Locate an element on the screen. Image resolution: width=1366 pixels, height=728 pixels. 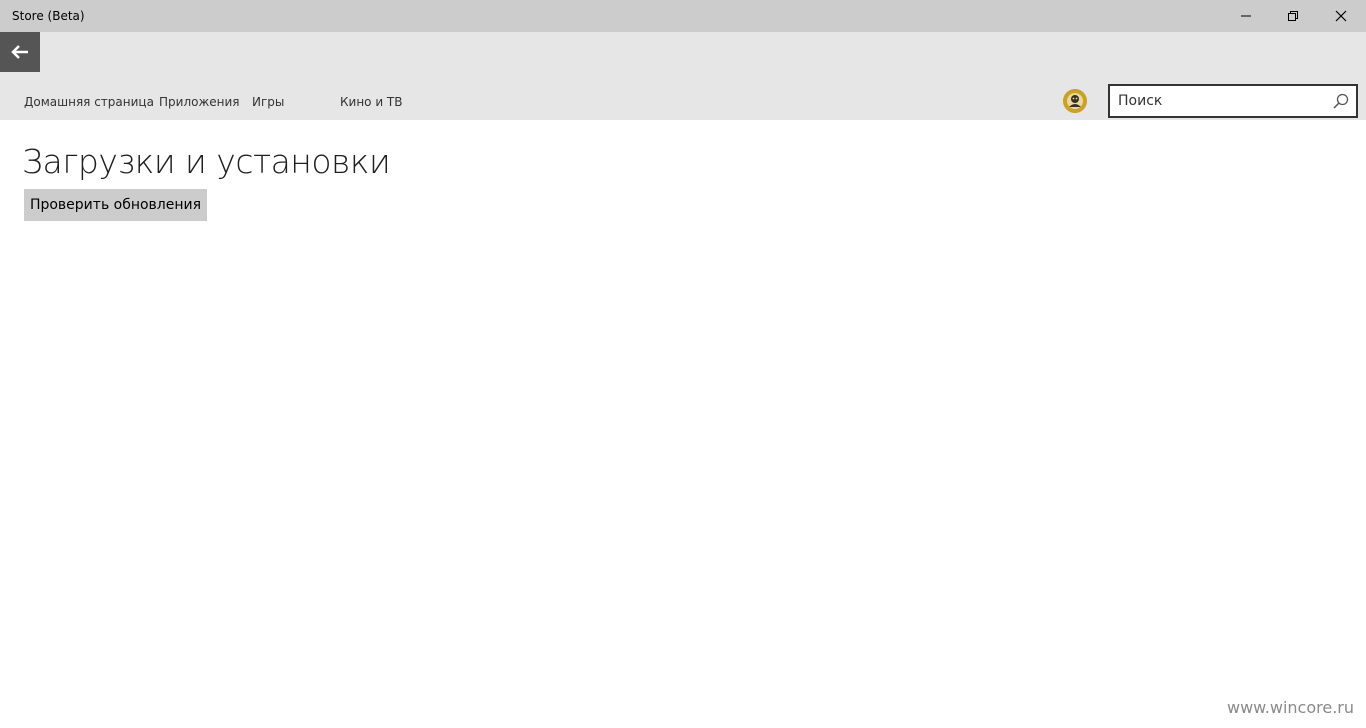
close-button is located at coordinates (1341, 16).